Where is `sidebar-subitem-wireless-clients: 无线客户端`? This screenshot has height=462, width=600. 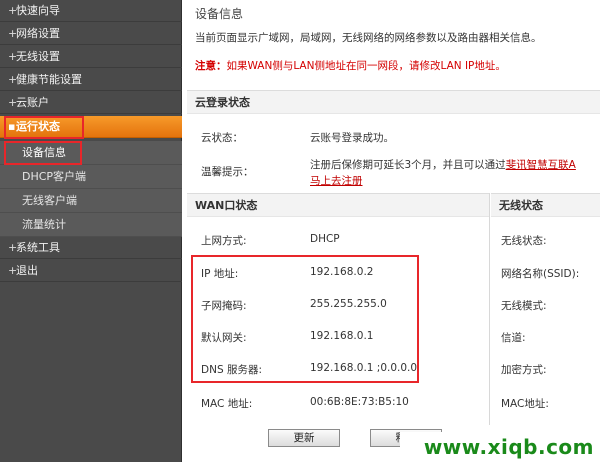 sidebar-subitem-wireless-clients: 无线客户端 is located at coordinates (91, 201).